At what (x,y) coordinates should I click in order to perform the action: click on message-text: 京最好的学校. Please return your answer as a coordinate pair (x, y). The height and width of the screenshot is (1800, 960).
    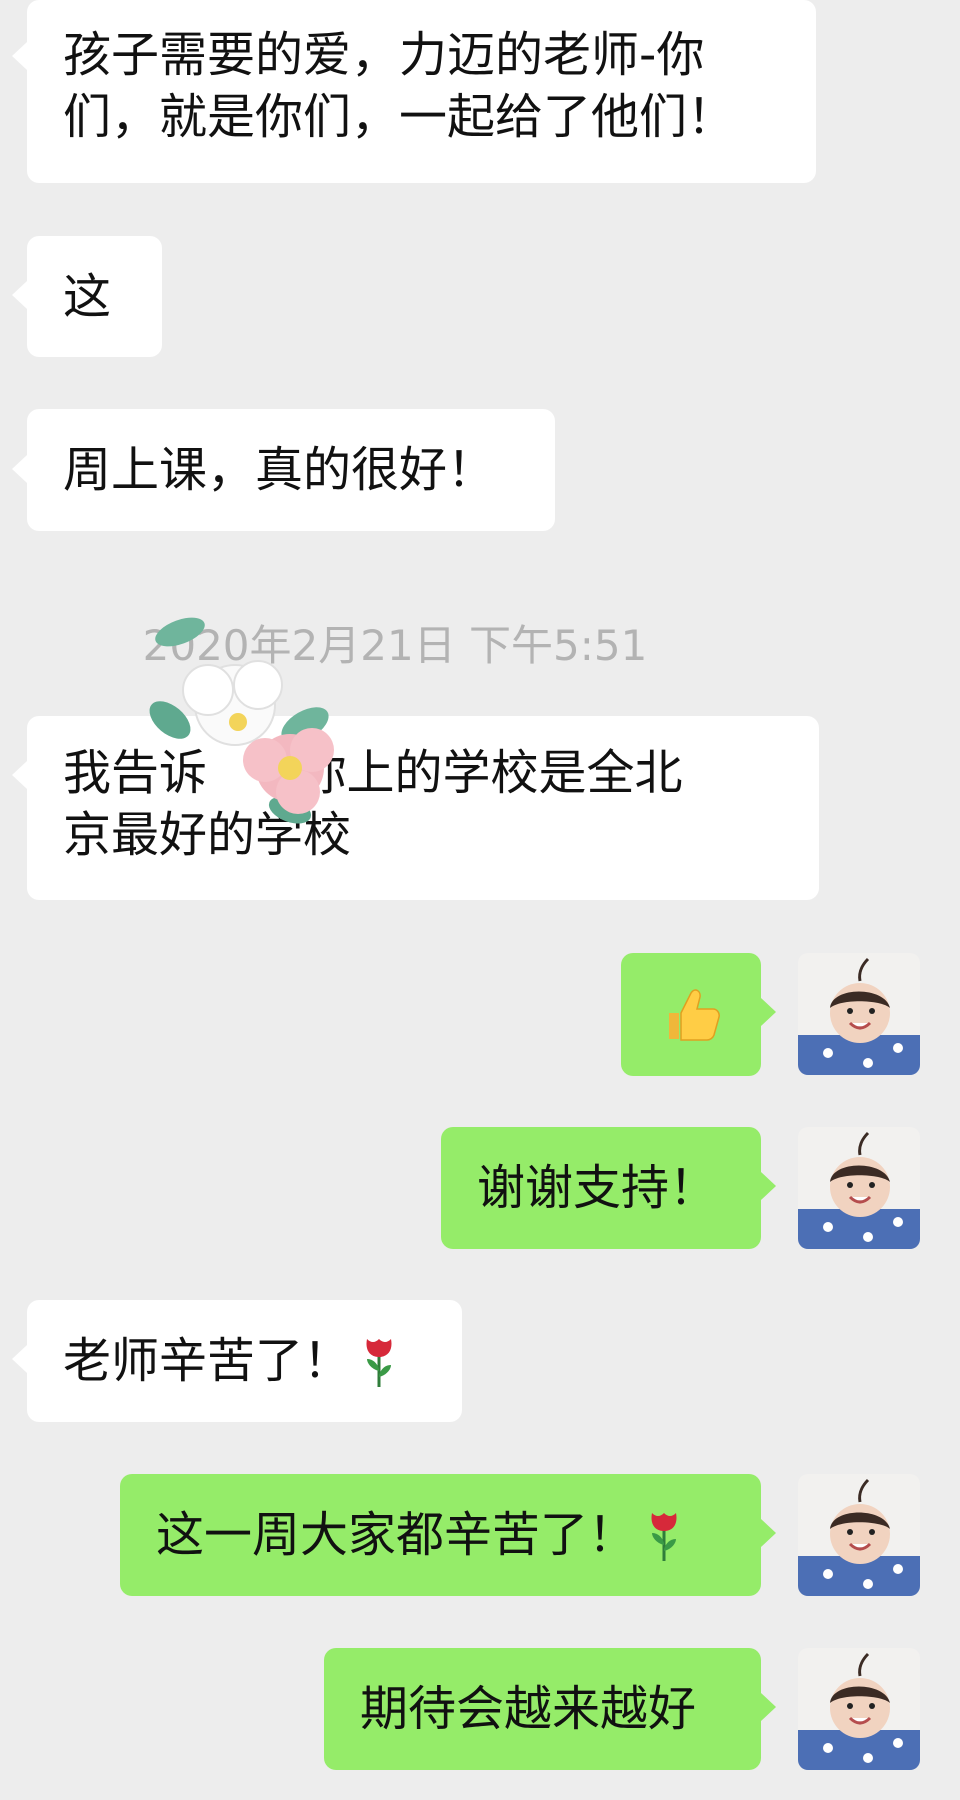
    Looking at the image, I should click on (207, 835).